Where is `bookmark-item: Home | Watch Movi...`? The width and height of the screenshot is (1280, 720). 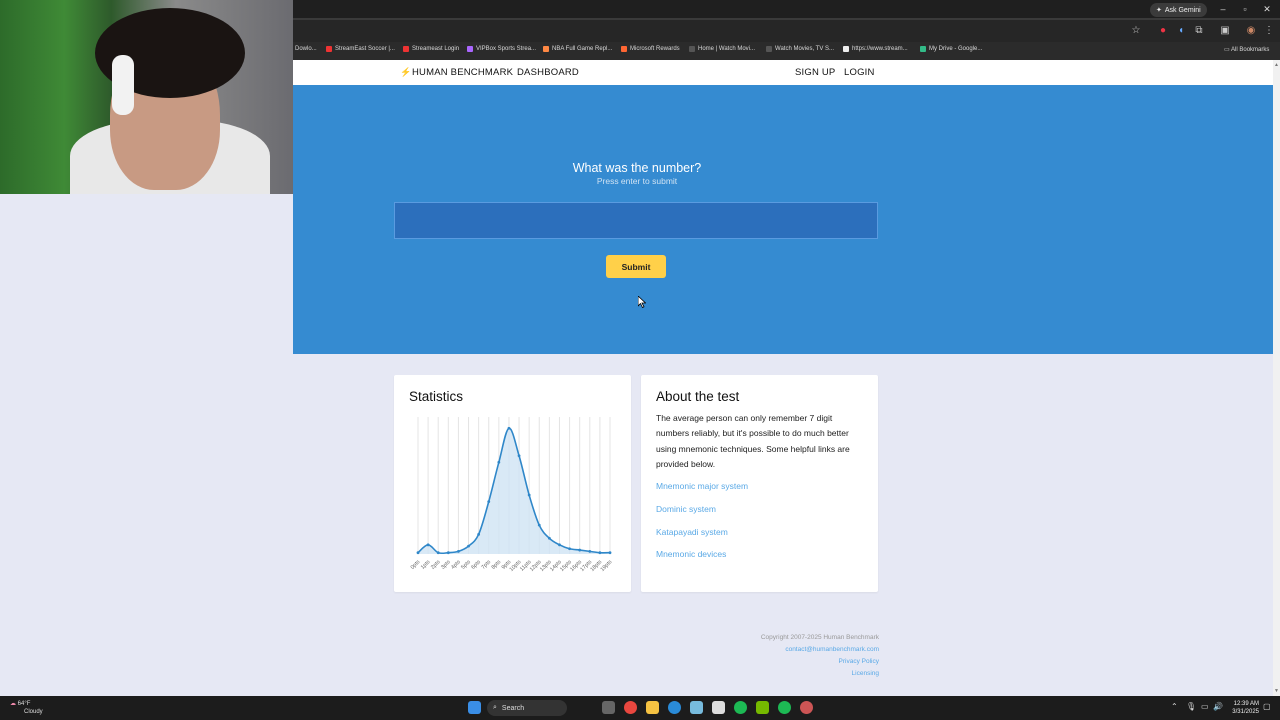
bookmark-item: Home | Watch Movi... is located at coordinates (722, 49).